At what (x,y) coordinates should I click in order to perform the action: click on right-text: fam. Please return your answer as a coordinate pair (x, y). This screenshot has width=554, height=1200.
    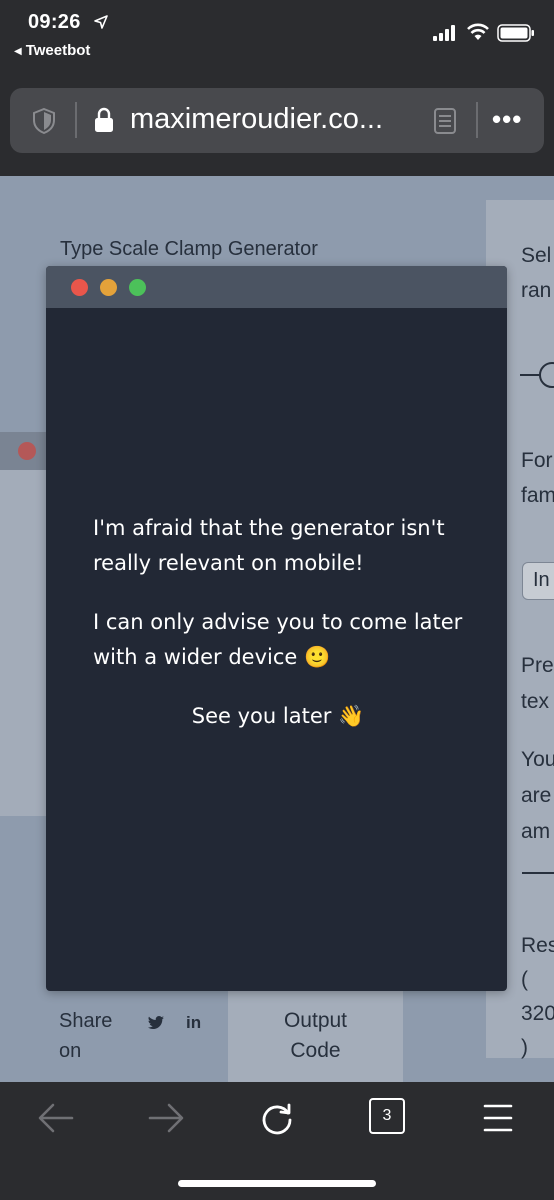
    Looking at the image, I should click on (537, 495).